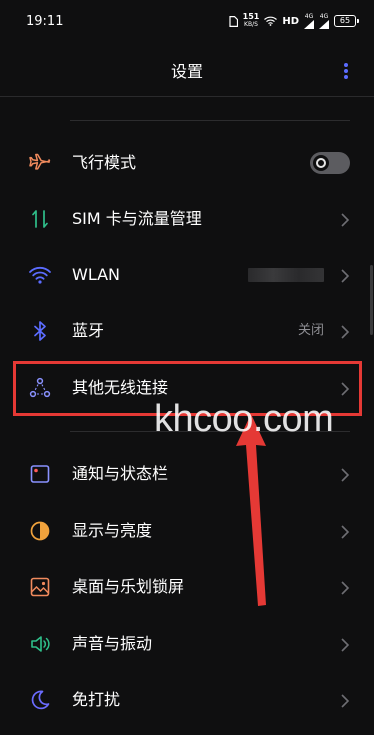  Describe the element at coordinates (187, 587) in the screenshot. I see `settings-item-desktop-lockscreen: 桌面与乐划锁屏` at that location.